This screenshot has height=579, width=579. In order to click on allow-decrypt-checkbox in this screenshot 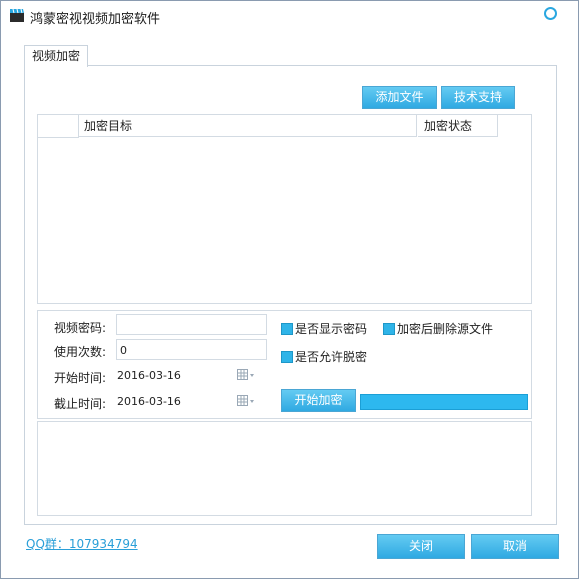, I will do `click(287, 357)`.